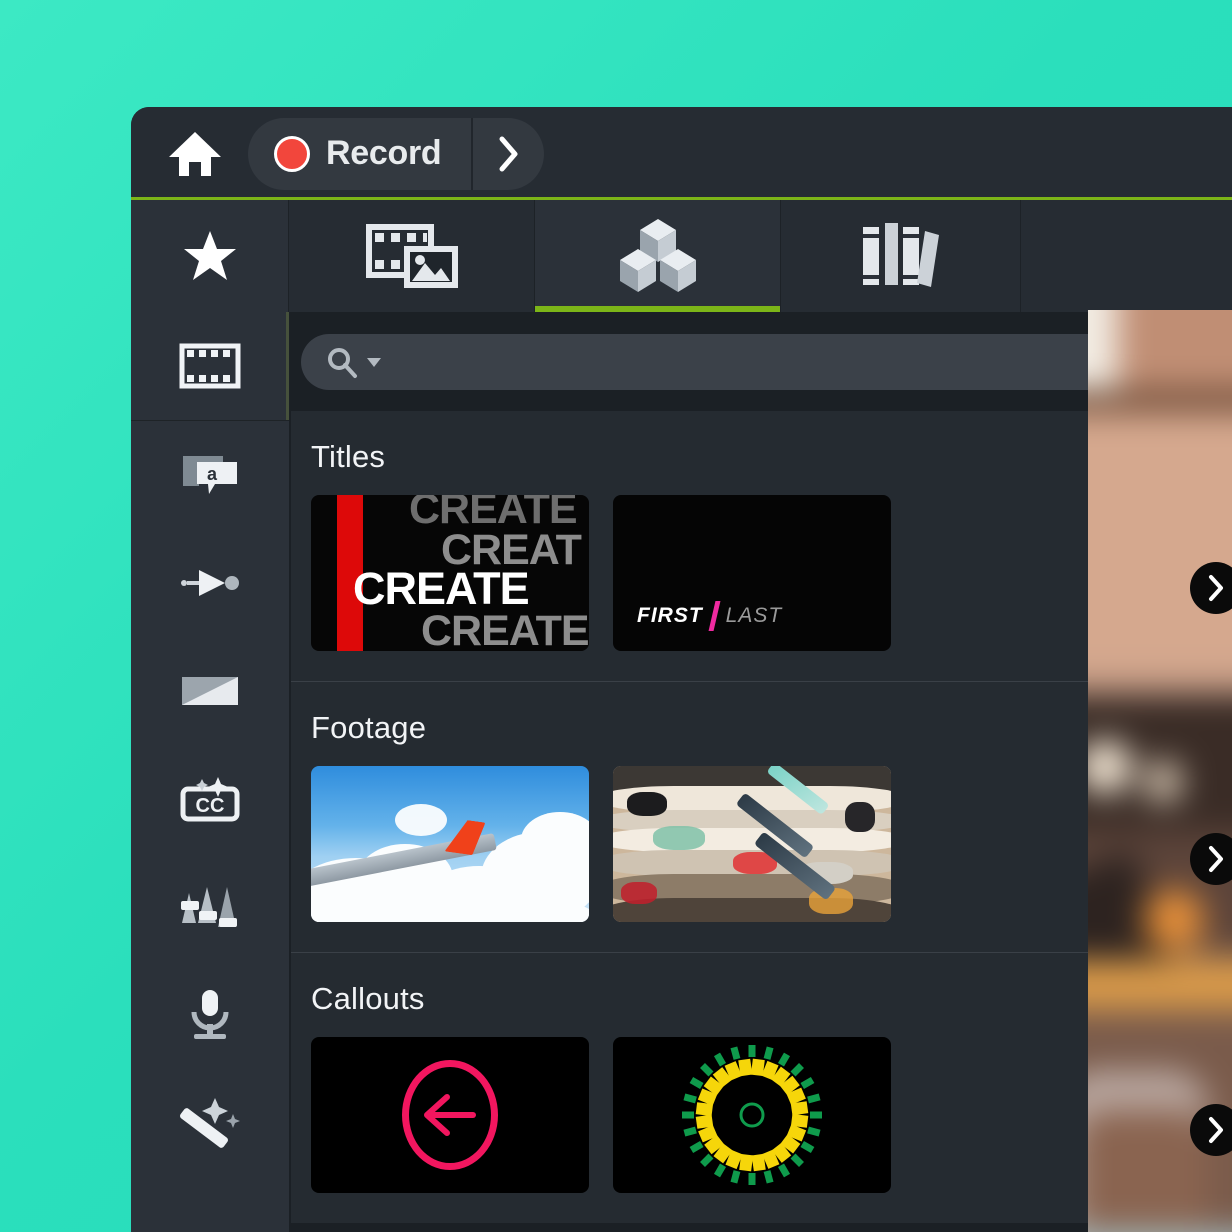  I want to click on asset-card-arrow-circle-callout, so click(450, 1115).